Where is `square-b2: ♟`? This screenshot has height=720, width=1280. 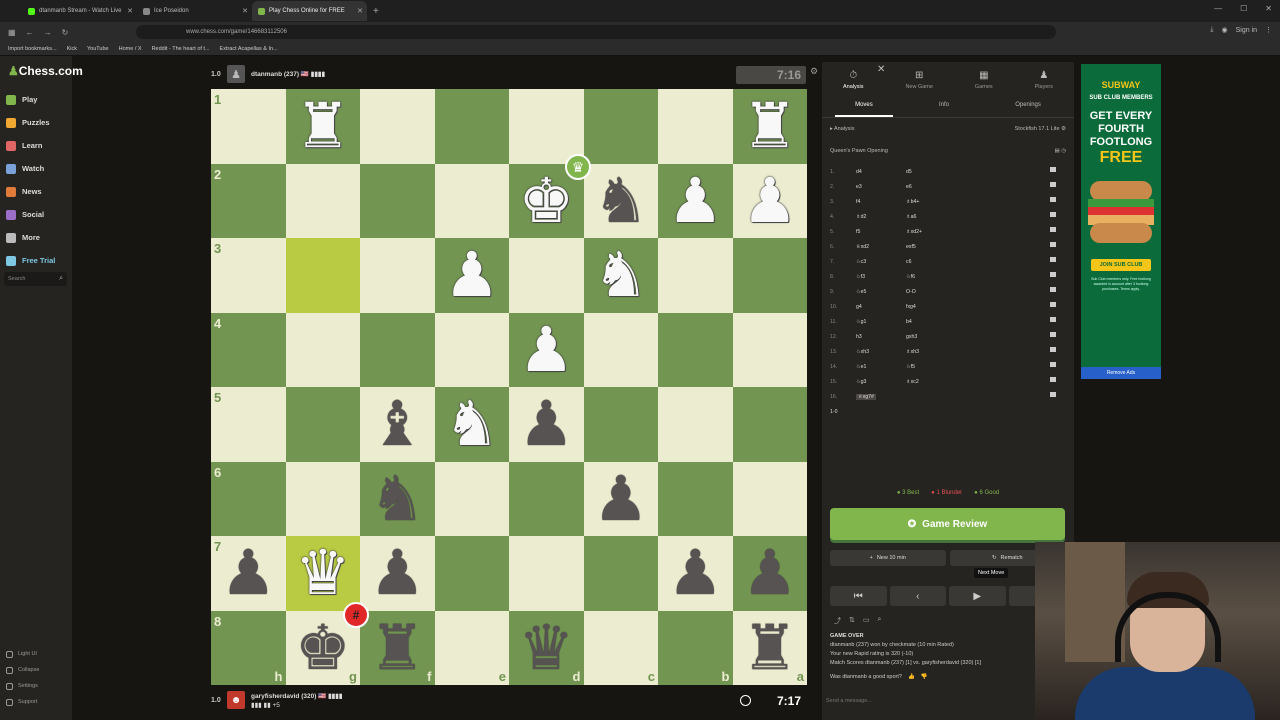 square-b2: ♟ is located at coordinates (695, 200).